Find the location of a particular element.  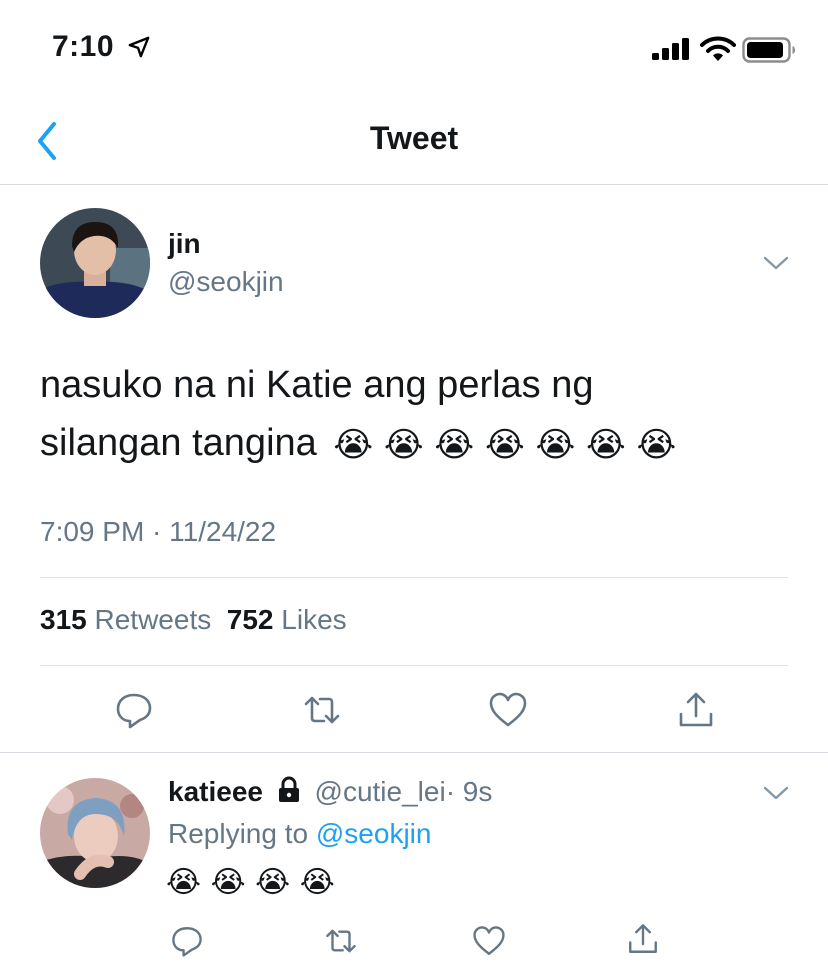

crying-emoji-row: 😭 😭 😭 😭 is located at coordinates (250, 882).